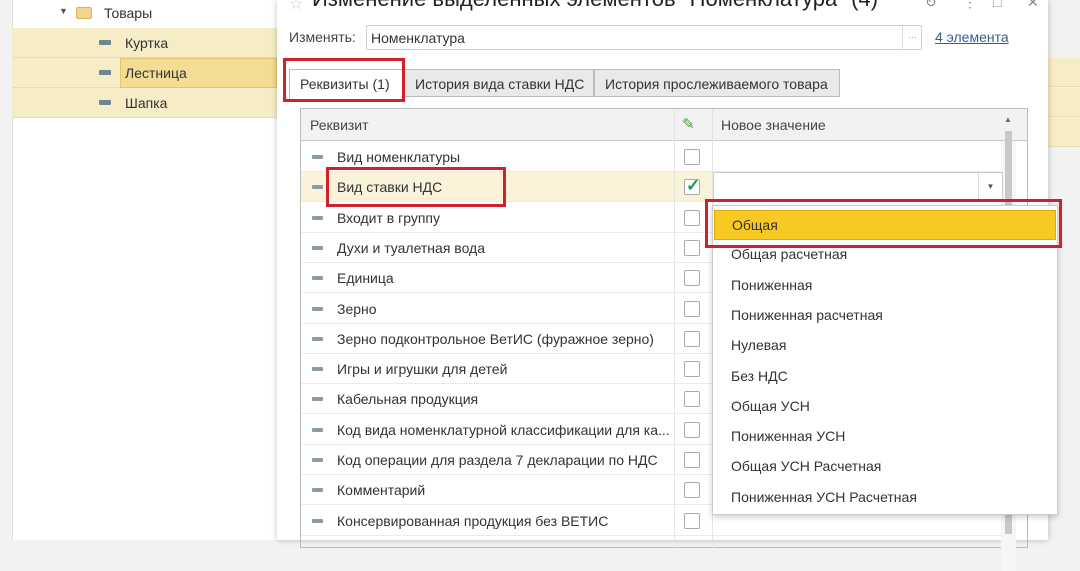 The height and width of the screenshot is (571, 1080). What do you see at coordinates (1008, 119) in the screenshot?
I see `scroll-up-icon: ▲` at bounding box center [1008, 119].